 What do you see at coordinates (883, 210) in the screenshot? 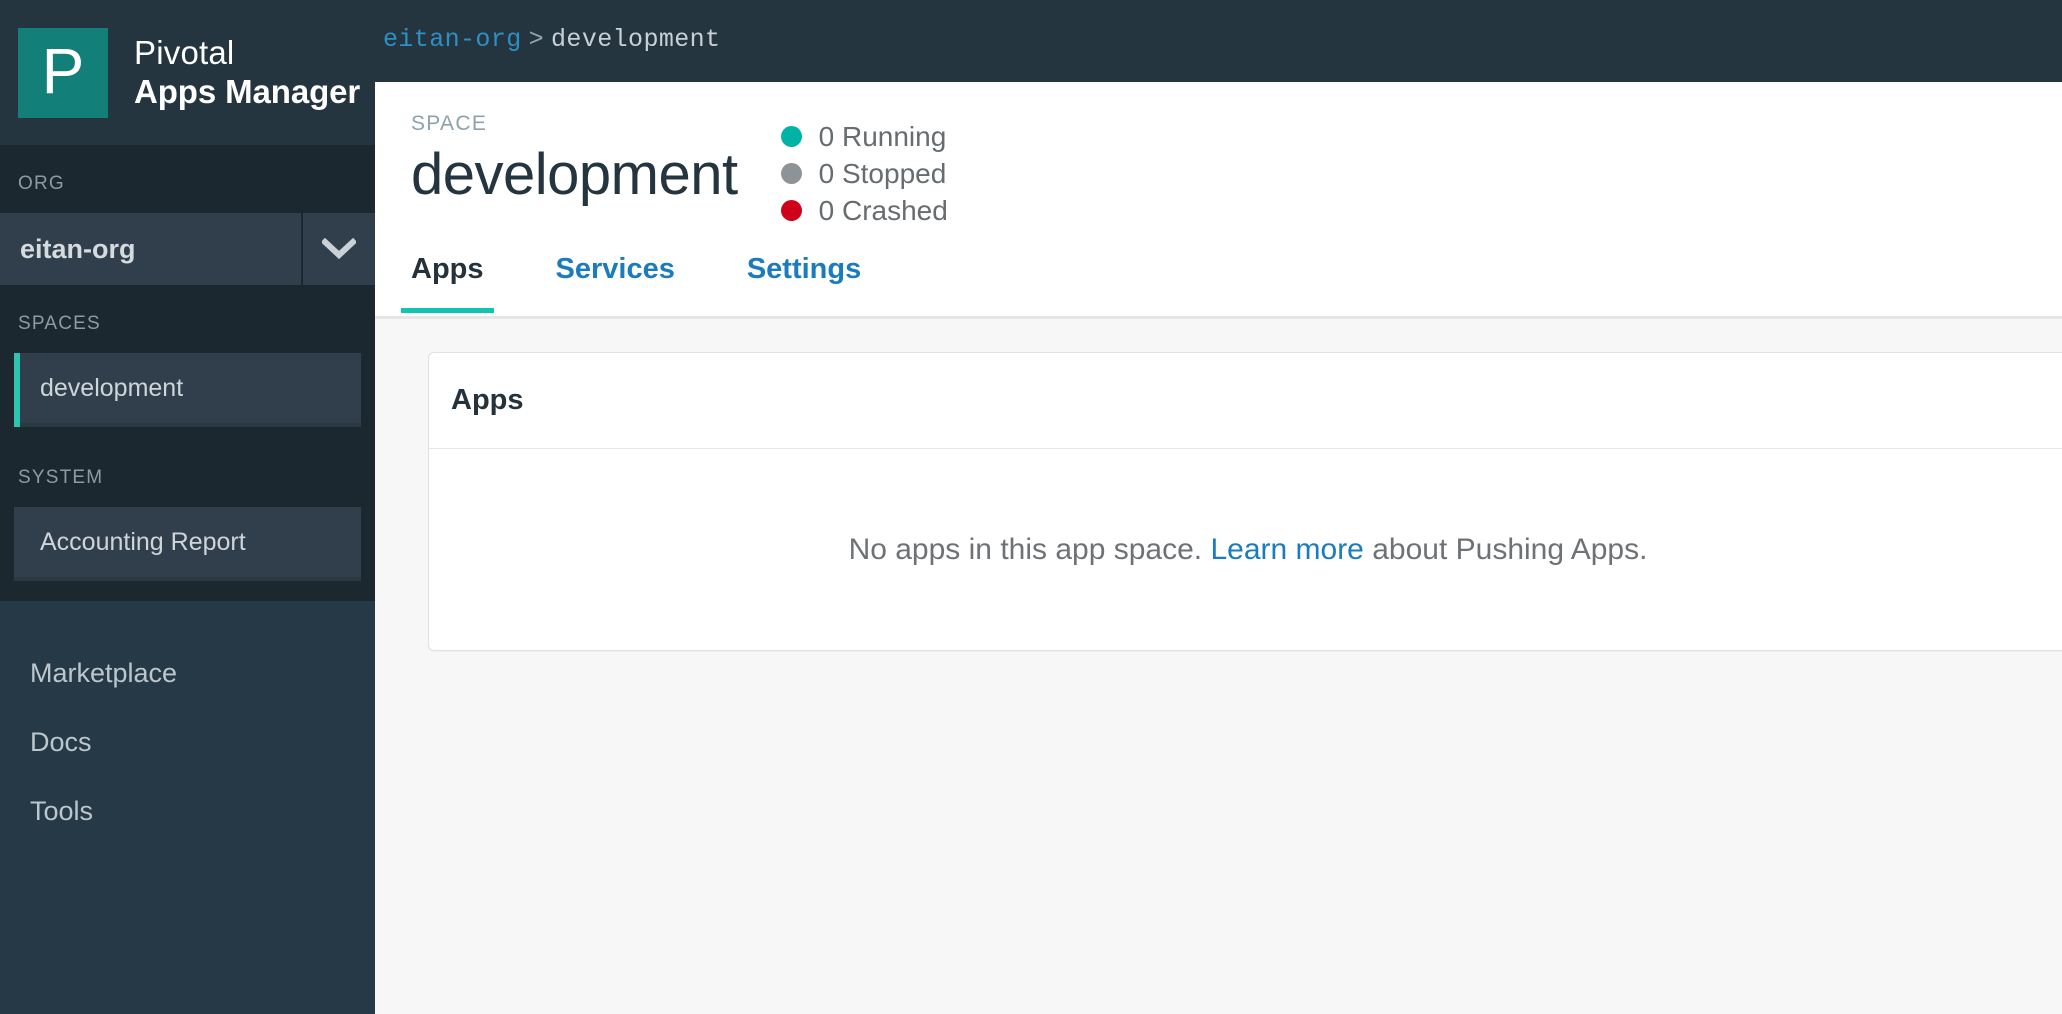
I see `status-label-crashed: 0 Crashed` at bounding box center [883, 210].